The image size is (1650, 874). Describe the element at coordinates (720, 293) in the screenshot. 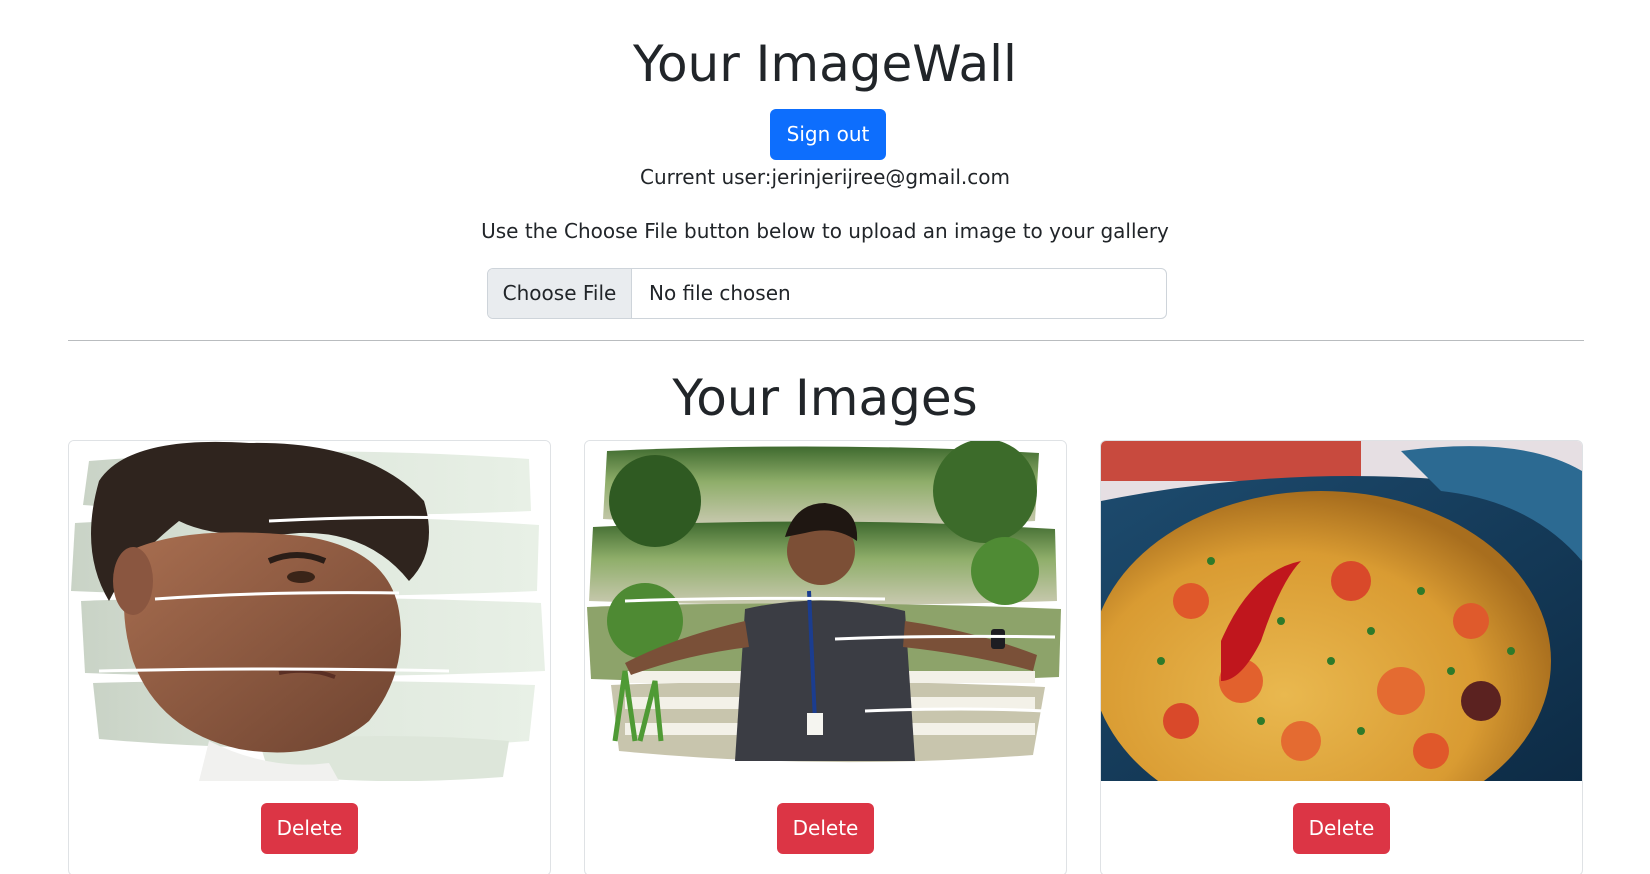

I see `file-status-text: No file chosen` at that location.